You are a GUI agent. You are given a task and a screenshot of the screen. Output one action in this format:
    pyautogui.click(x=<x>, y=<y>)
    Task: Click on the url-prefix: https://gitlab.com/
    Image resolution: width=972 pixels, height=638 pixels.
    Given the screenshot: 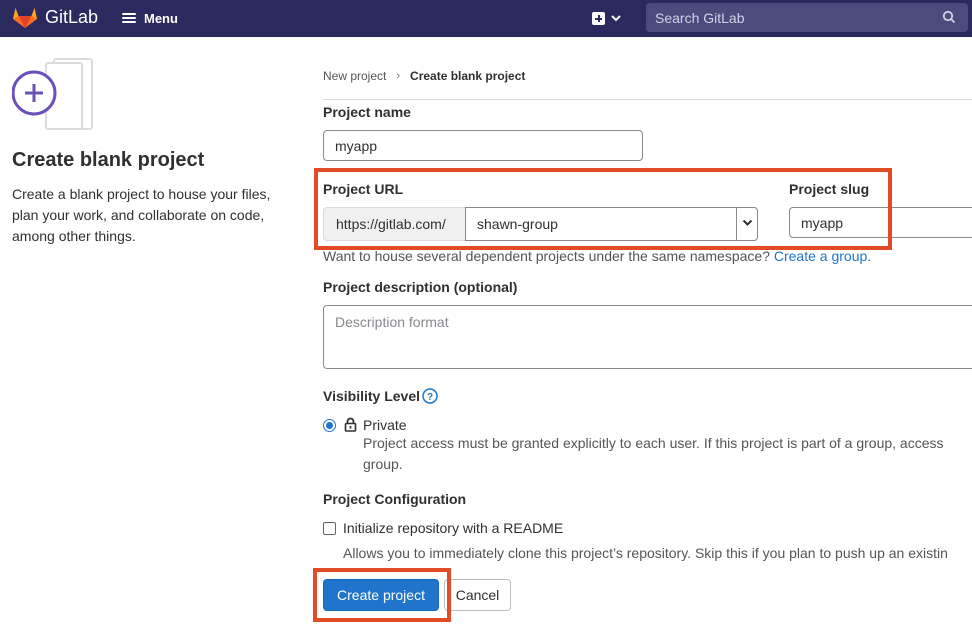 What is the action you would take?
    pyautogui.click(x=394, y=224)
    